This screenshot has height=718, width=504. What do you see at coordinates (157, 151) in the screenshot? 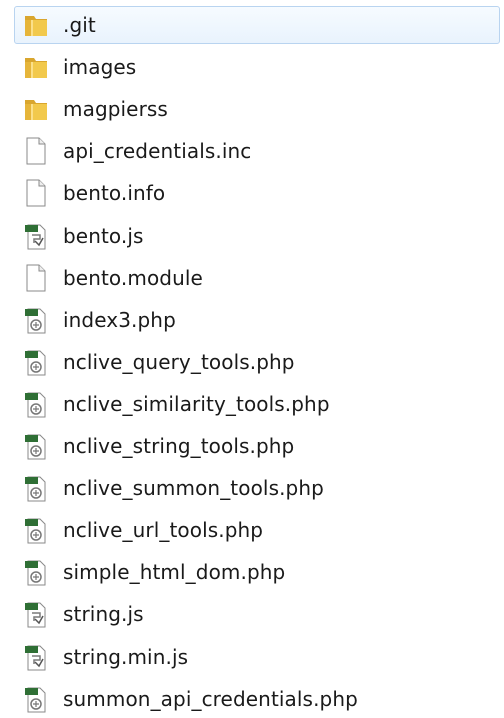
I see `file-name: api_credentials.inc` at bounding box center [157, 151].